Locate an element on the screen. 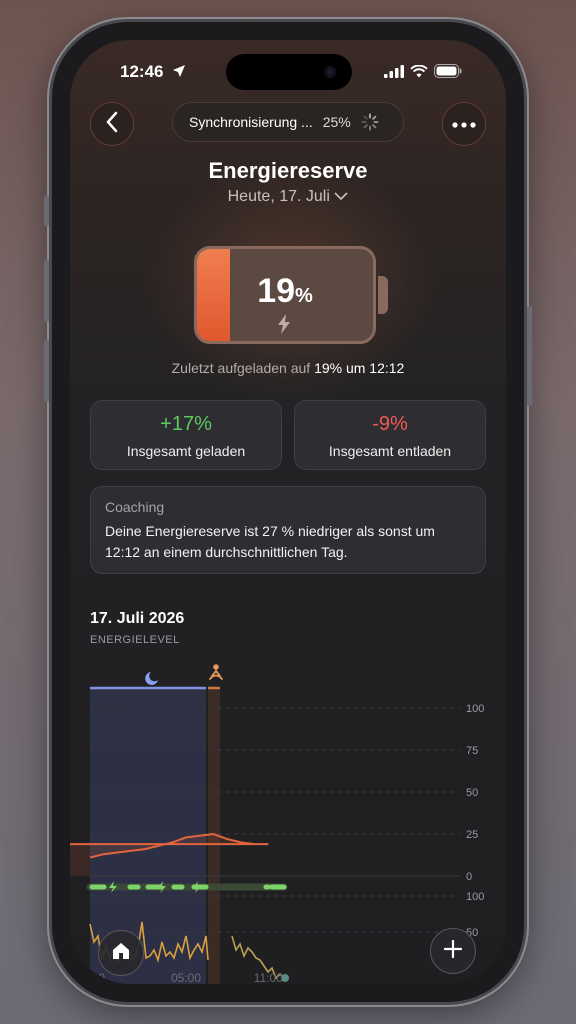 This screenshot has height=1024, width=576. battery-tip is located at coordinates (383, 295).